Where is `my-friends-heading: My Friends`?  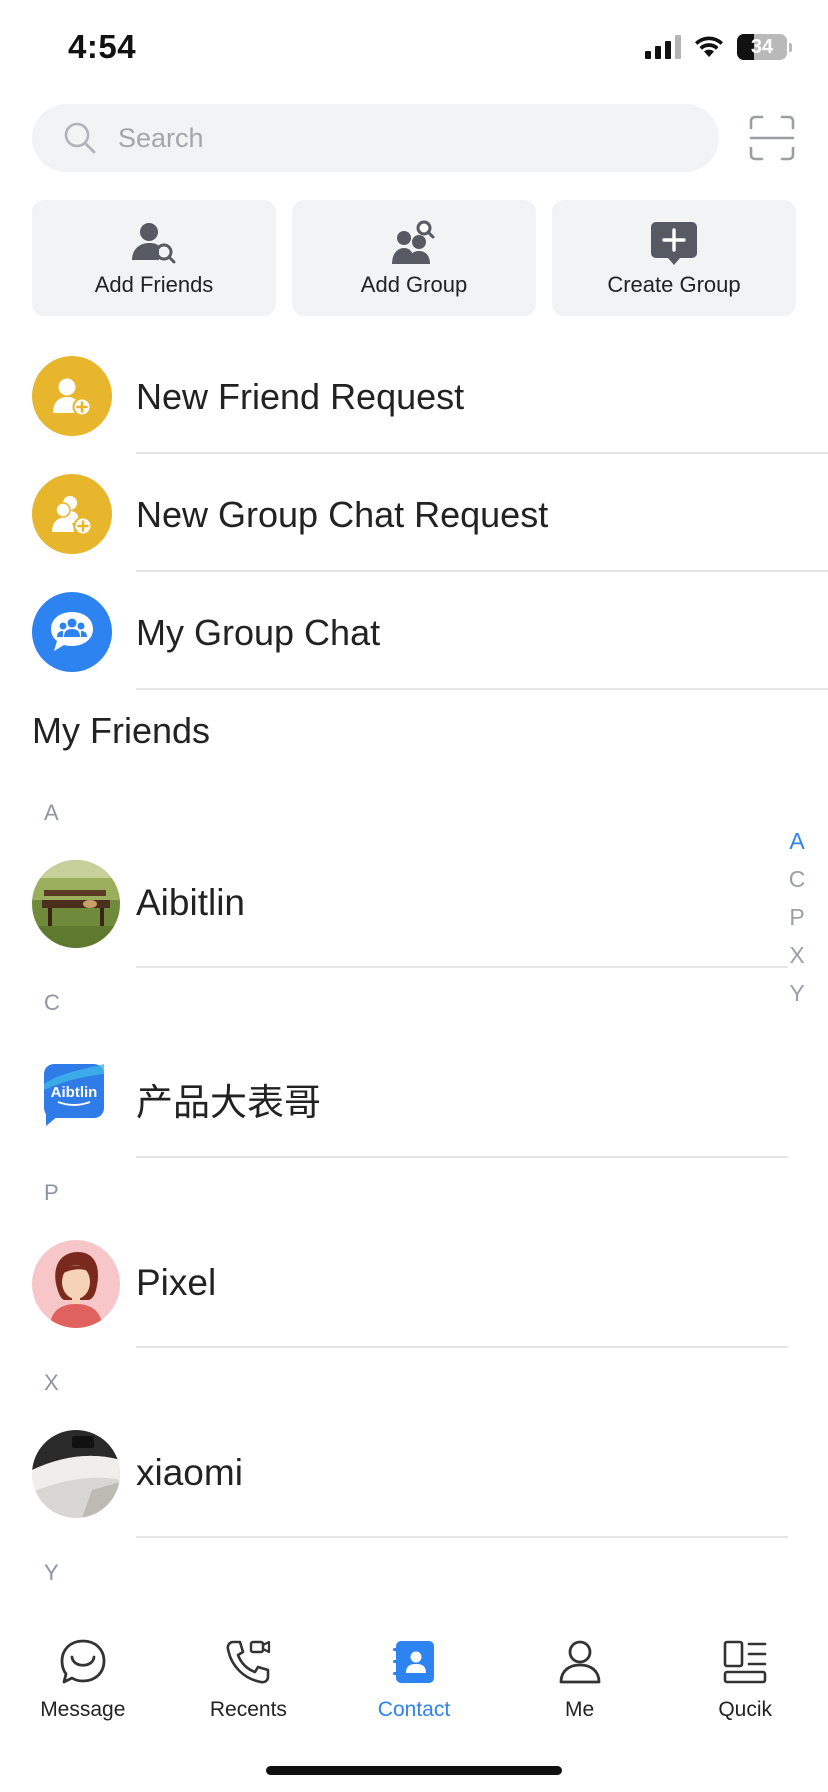
my-friends-heading: My Friends is located at coordinates (121, 730).